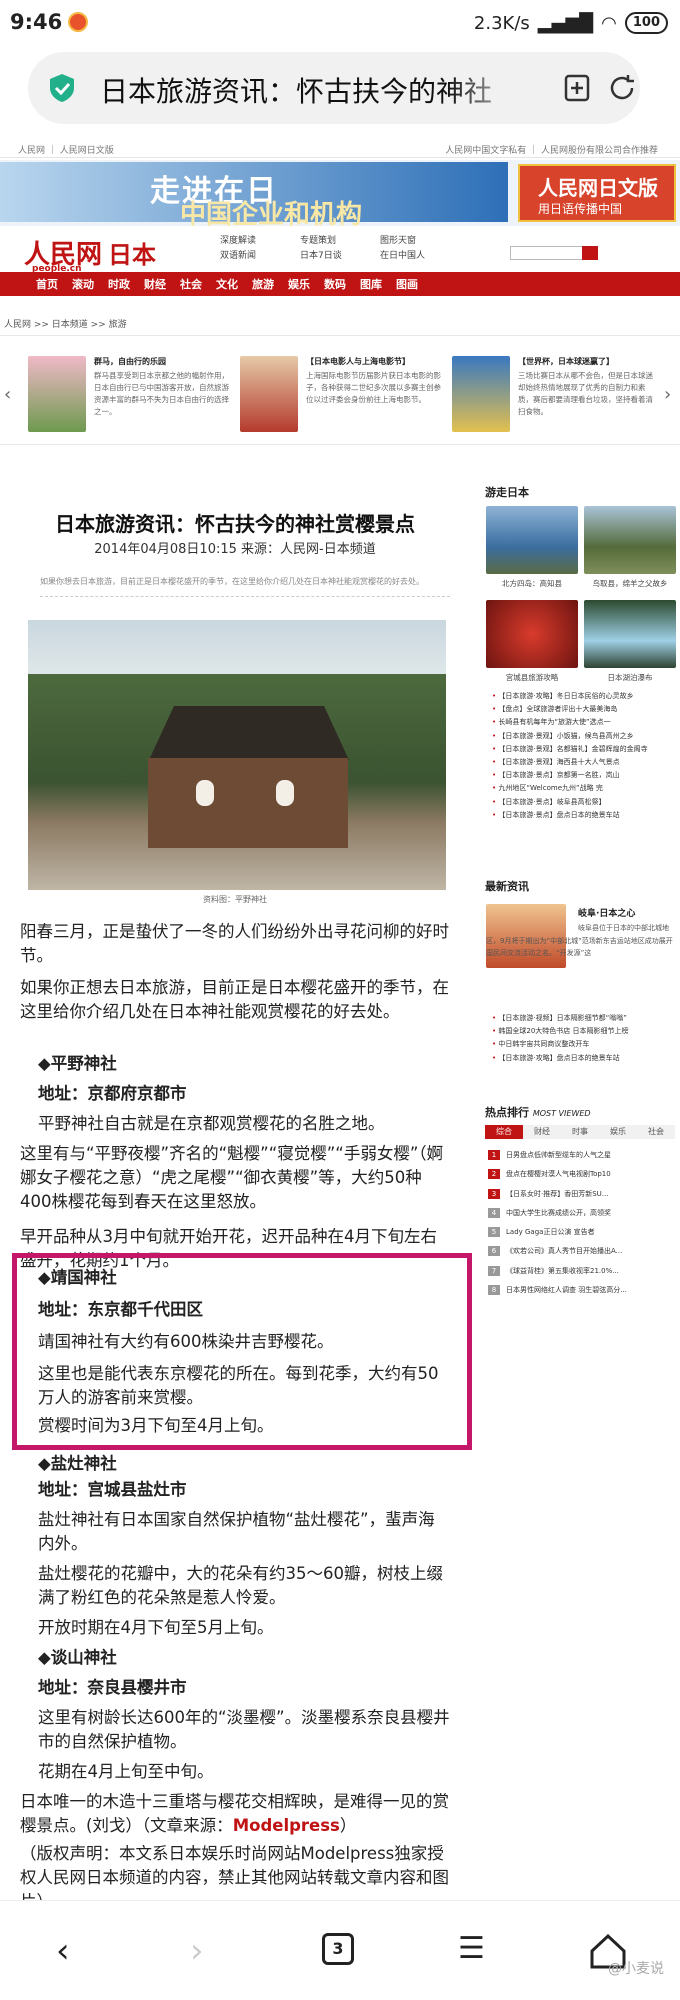 This screenshot has width=680, height=2000. Describe the element at coordinates (551, 149) in the screenshot. I see `top-right-links: 人民网中国文字私有 ｜ 人民网股份有限公司合作推荐` at that location.